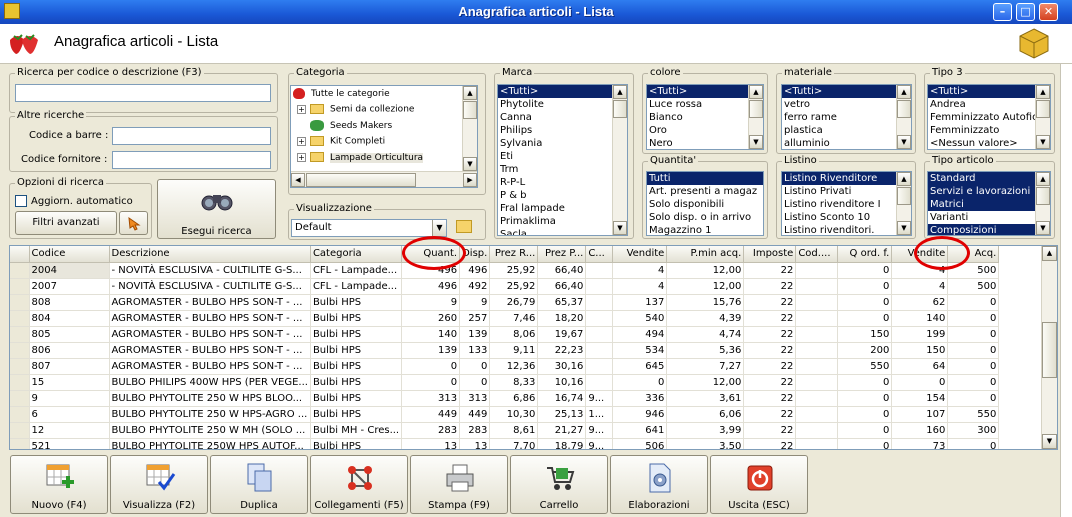  I want to click on table-cell: 137, so click(640, 302).